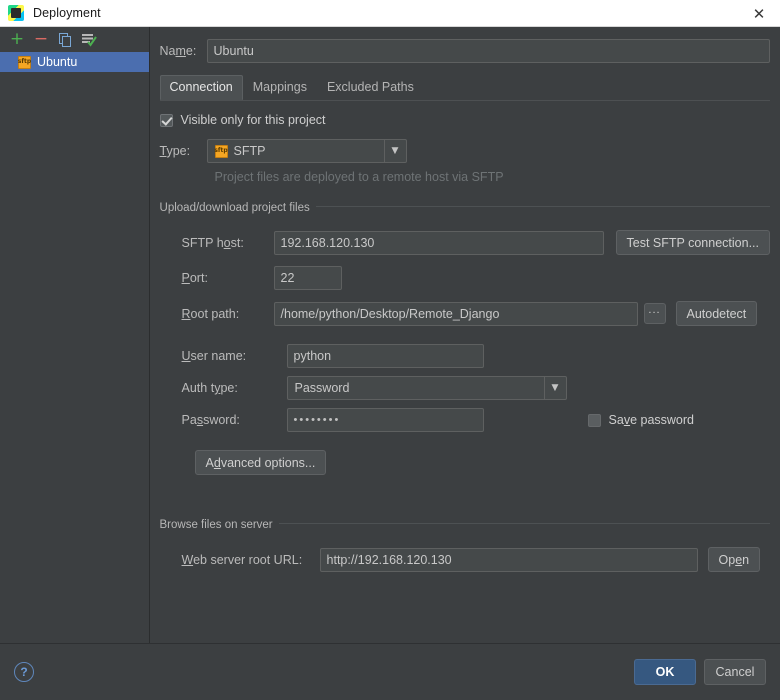  What do you see at coordinates (426, 388) in the screenshot?
I see `auth-type-combobox: Password ▼` at bounding box center [426, 388].